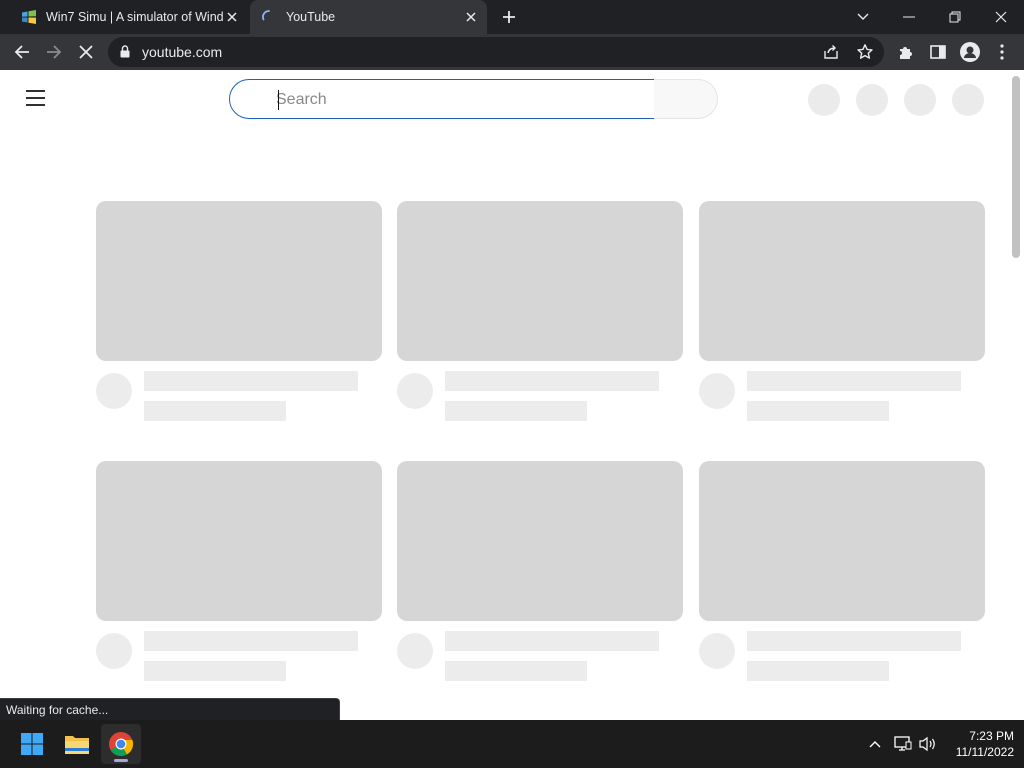  What do you see at coordinates (909, 17) in the screenshot?
I see `minimize-window-button` at bounding box center [909, 17].